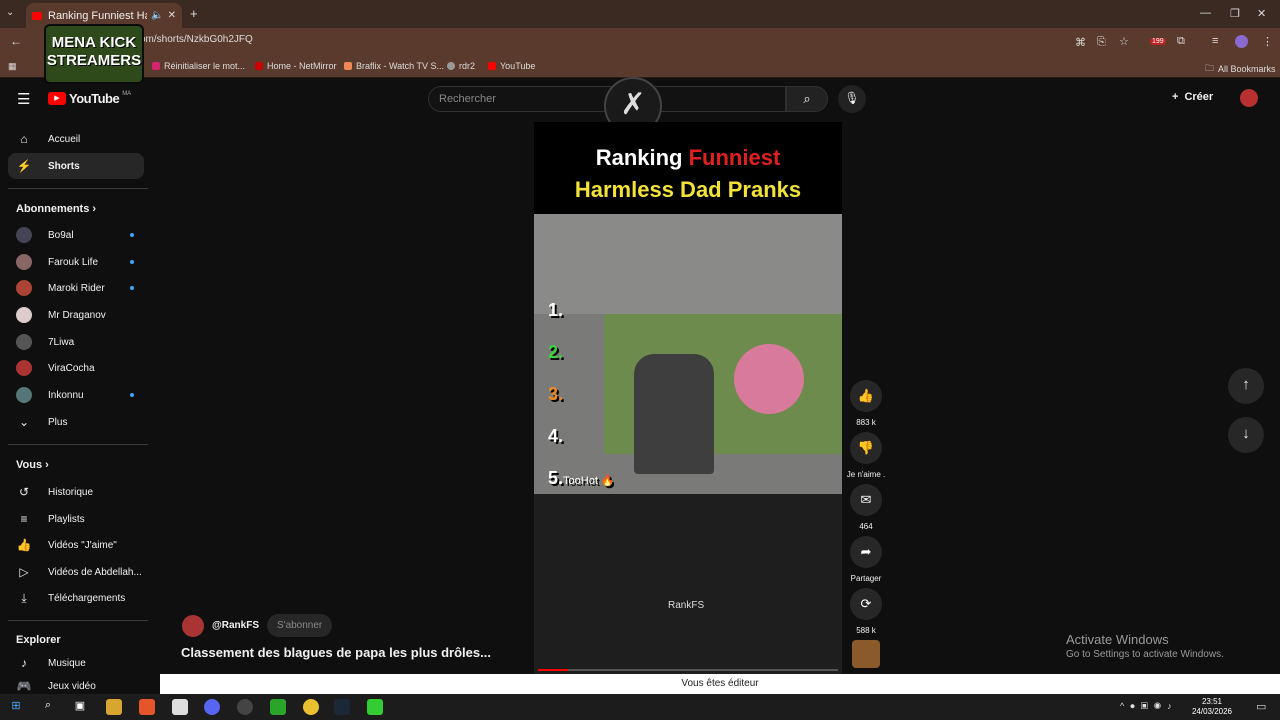 The image size is (1280, 720). I want to click on discord-icon, so click(212, 707).